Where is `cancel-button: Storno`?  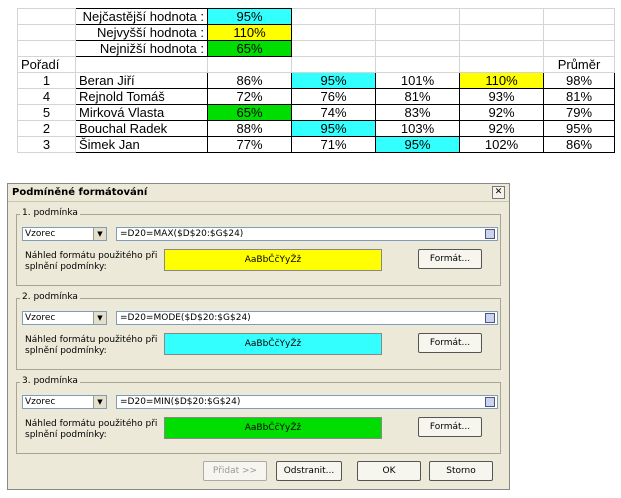
cancel-button: Storno is located at coordinates (461, 471).